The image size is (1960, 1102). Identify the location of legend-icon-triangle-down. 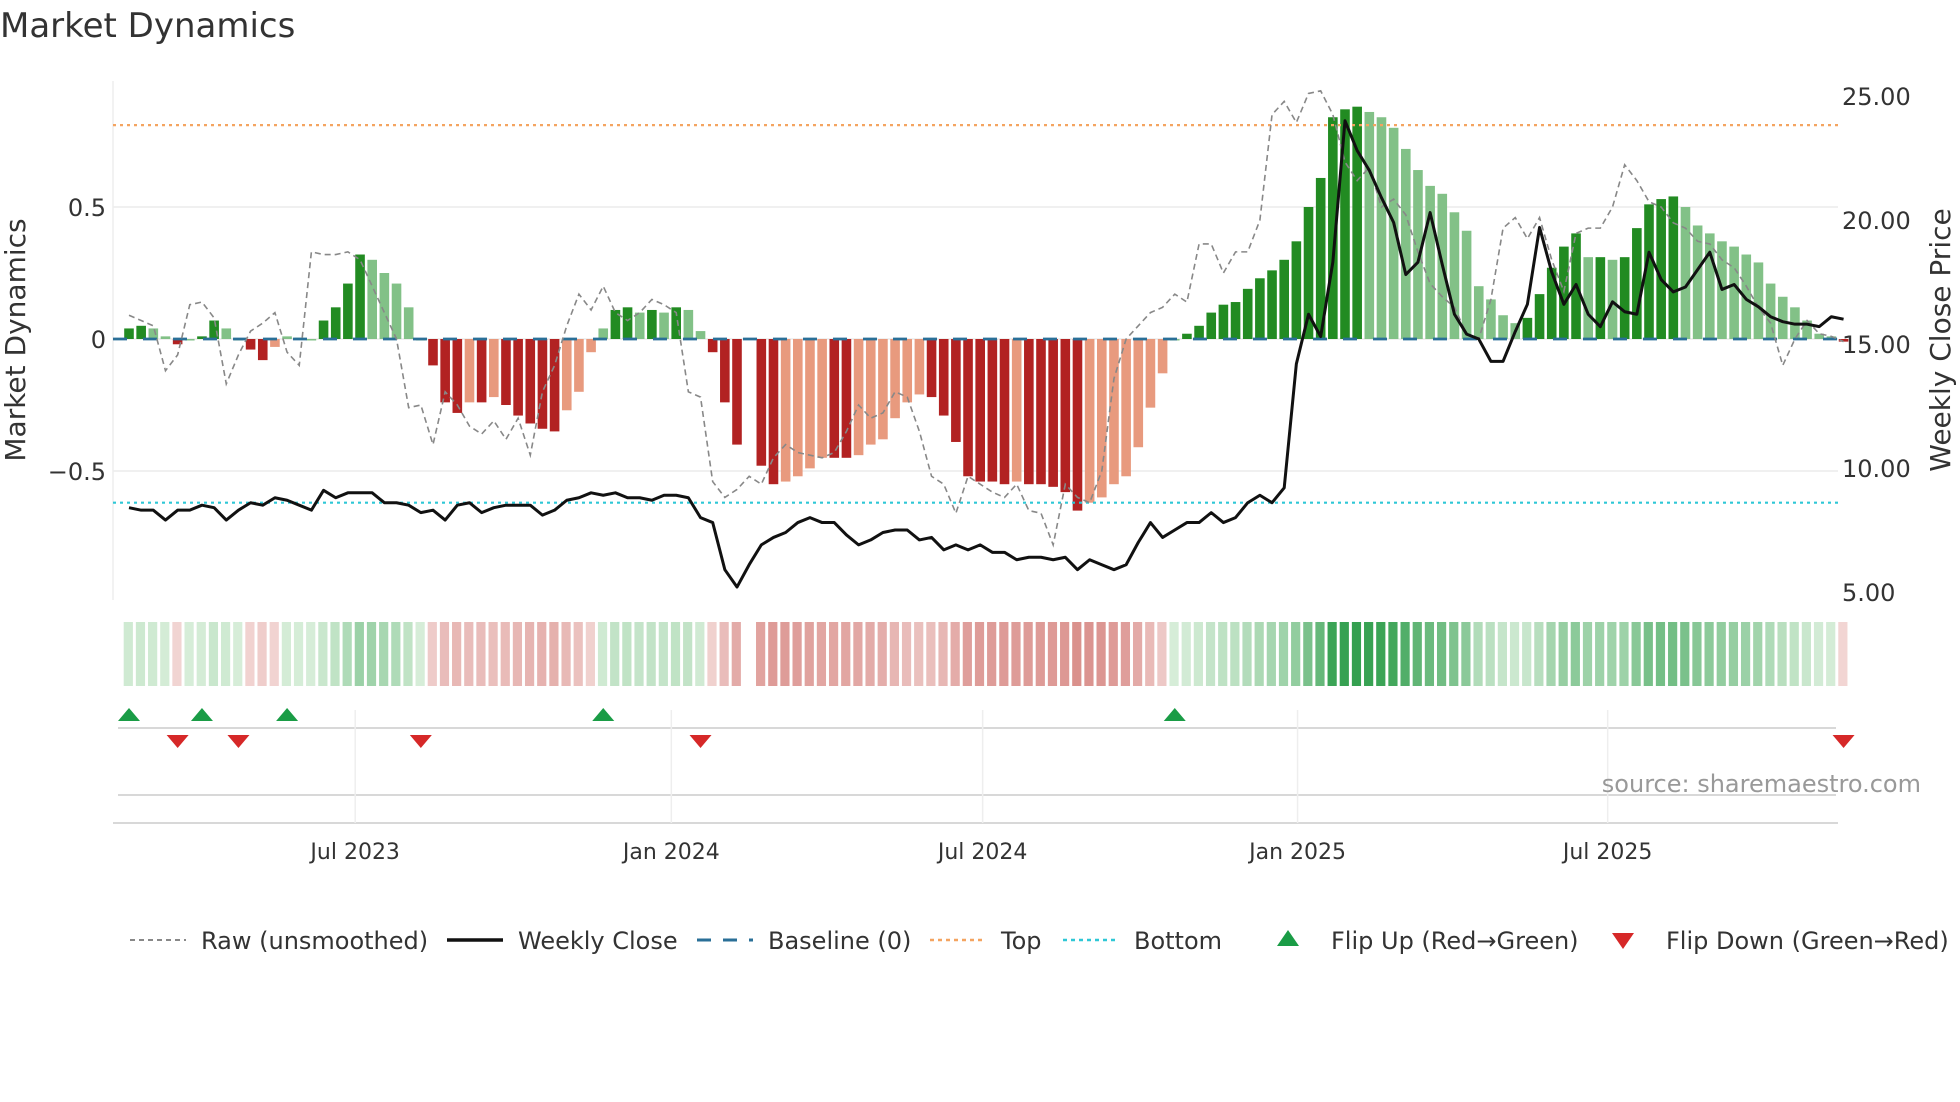
(1623, 941).